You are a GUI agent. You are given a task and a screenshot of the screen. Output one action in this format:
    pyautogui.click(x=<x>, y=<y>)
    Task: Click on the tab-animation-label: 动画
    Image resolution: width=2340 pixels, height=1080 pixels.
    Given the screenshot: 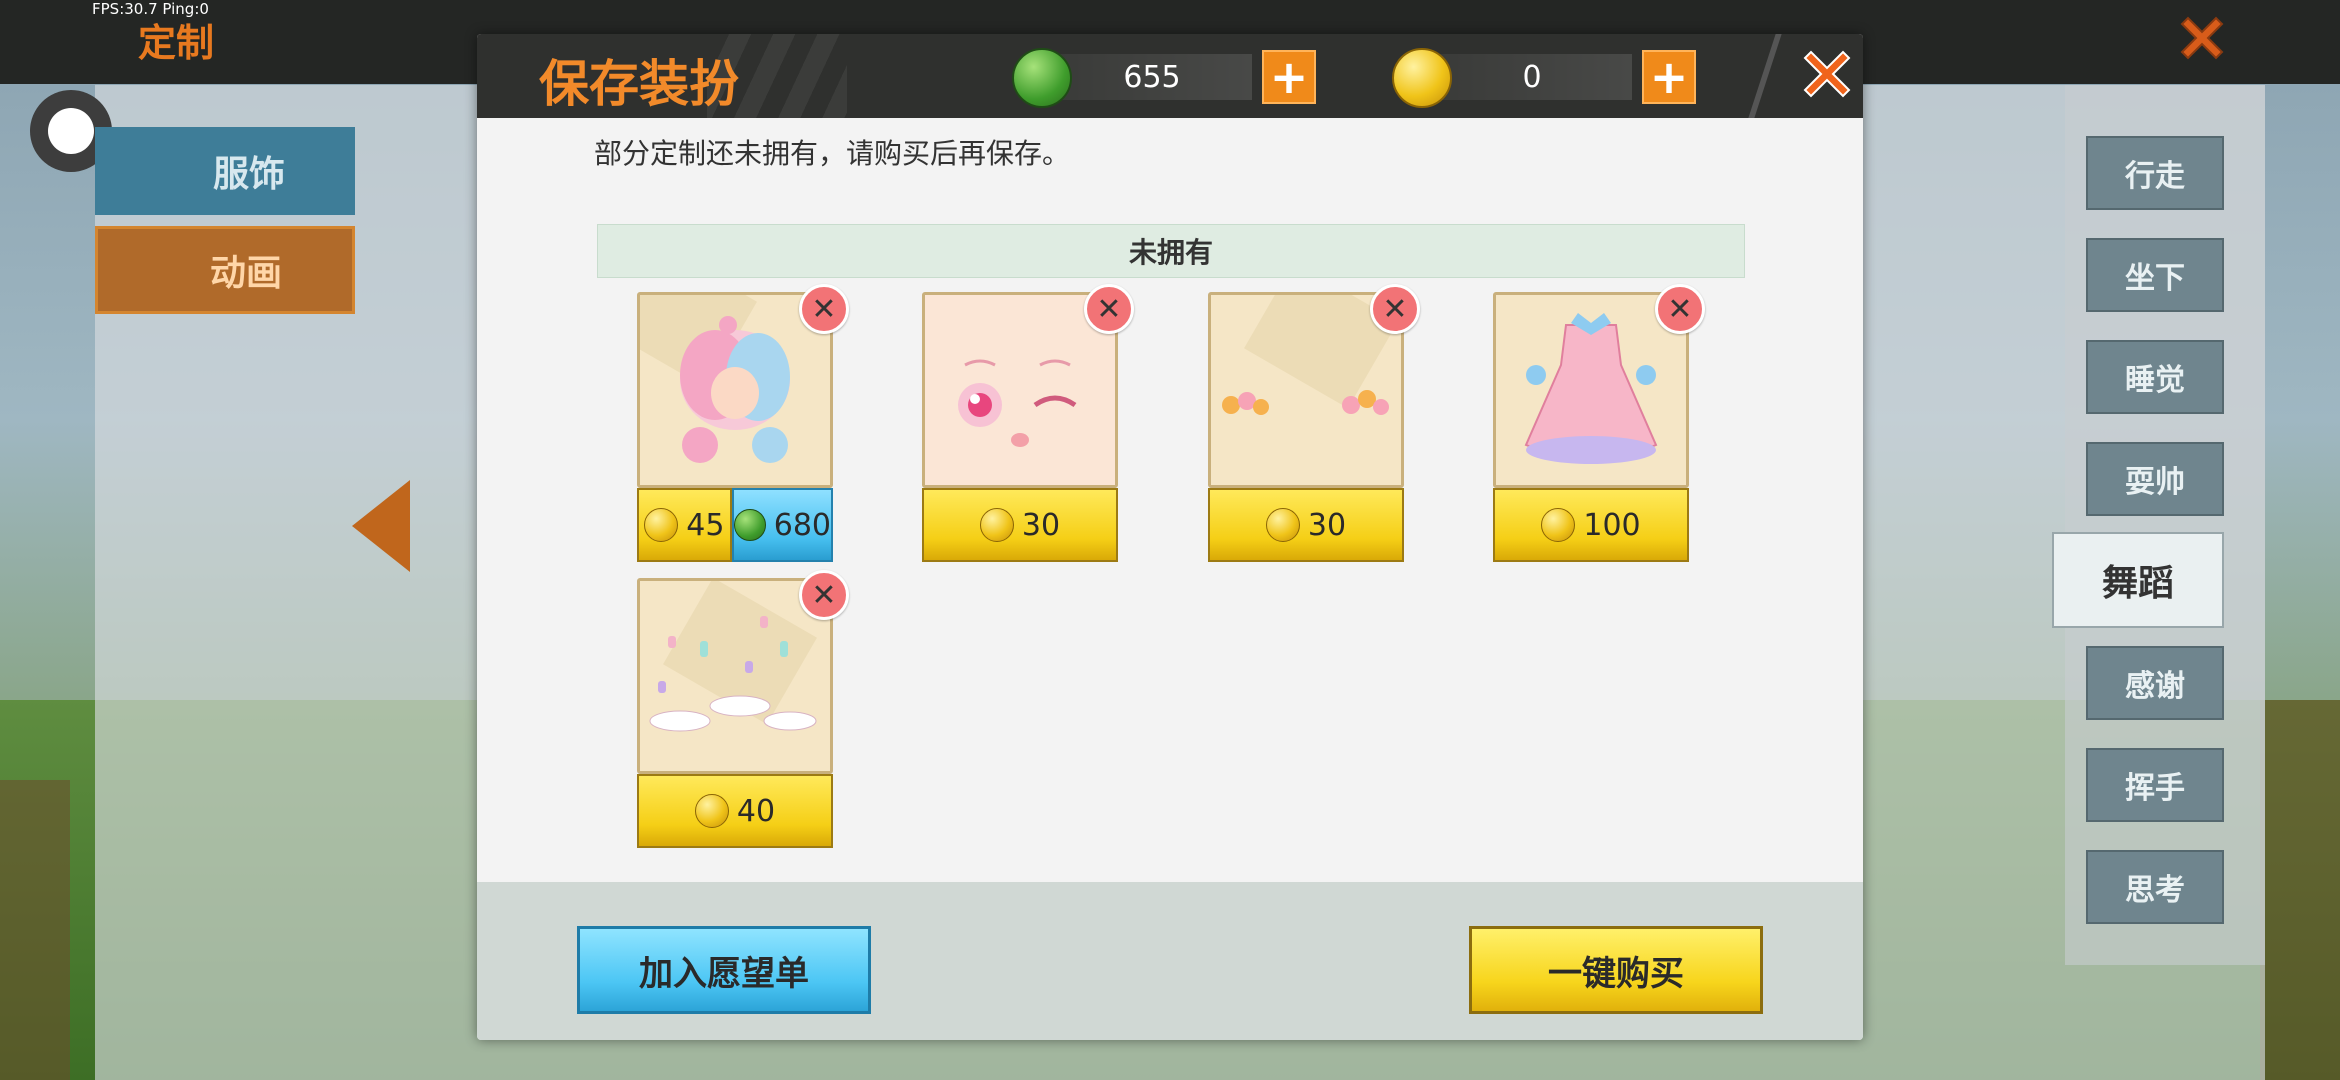 What is the action you would take?
    pyautogui.click(x=245, y=273)
    